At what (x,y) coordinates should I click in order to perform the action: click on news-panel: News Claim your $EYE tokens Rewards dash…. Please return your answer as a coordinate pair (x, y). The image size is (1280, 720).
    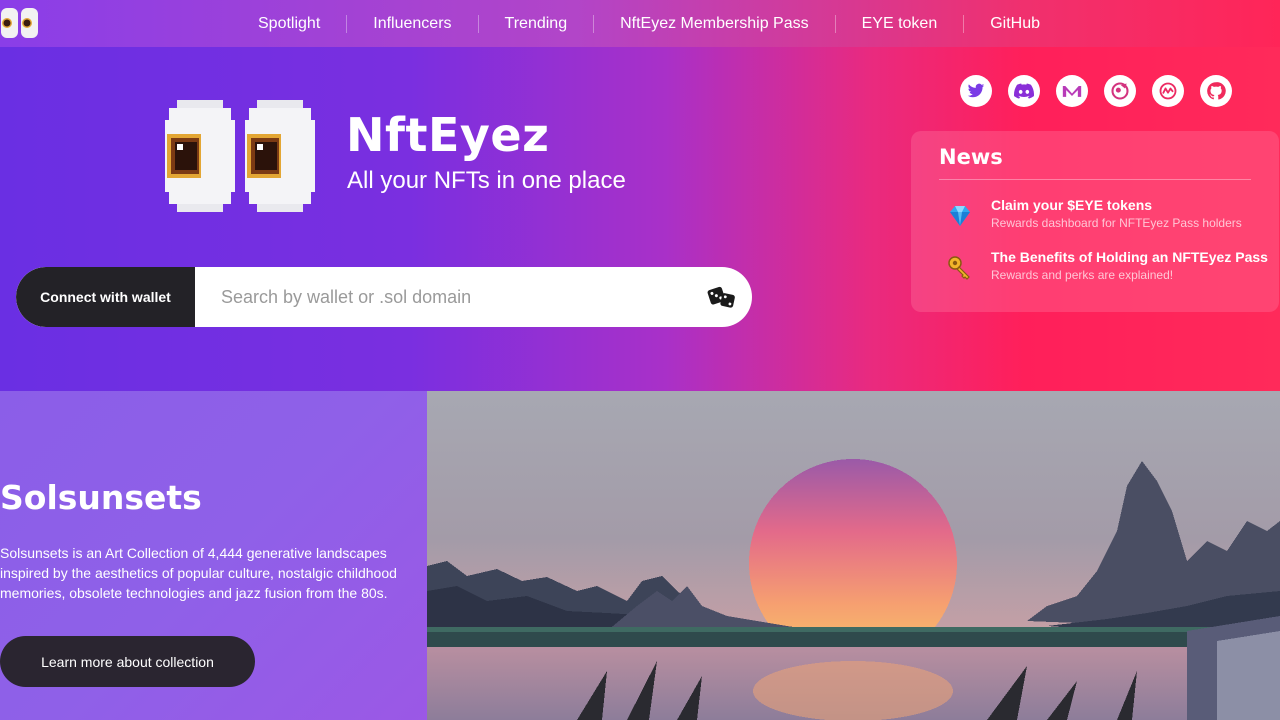
    Looking at the image, I should click on (1095, 221).